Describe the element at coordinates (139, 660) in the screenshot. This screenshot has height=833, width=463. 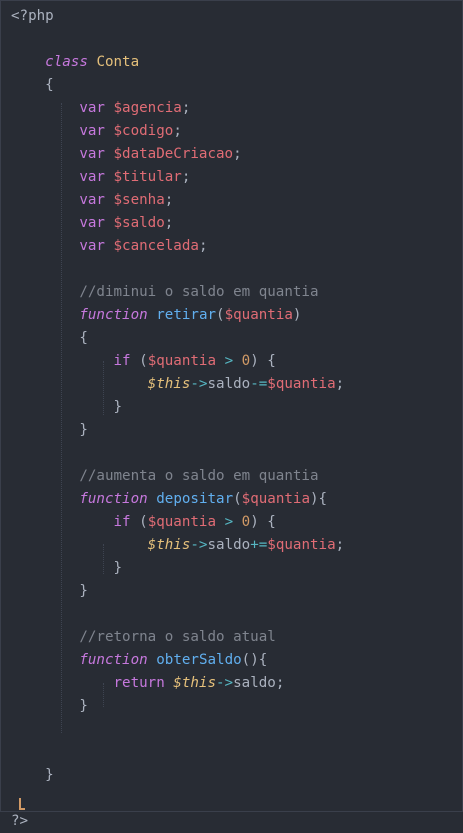
I see `code-line: function obterSaldo(){` at that location.